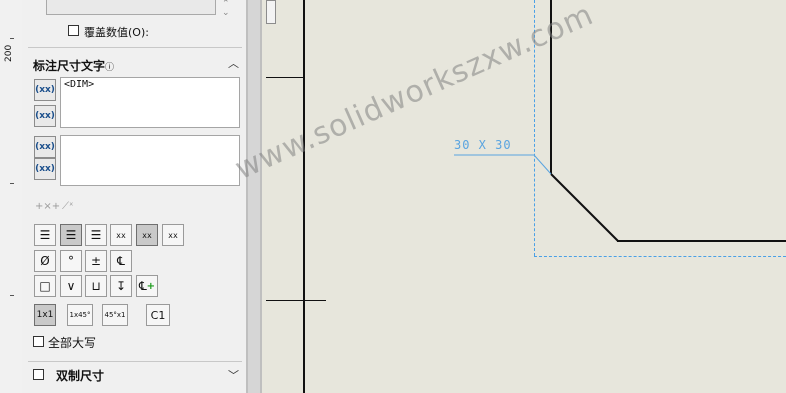 This screenshot has height=393, width=786. What do you see at coordinates (38, 374) in the screenshot?
I see `dual-dim-checkbox` at bounding box center [38, 374].